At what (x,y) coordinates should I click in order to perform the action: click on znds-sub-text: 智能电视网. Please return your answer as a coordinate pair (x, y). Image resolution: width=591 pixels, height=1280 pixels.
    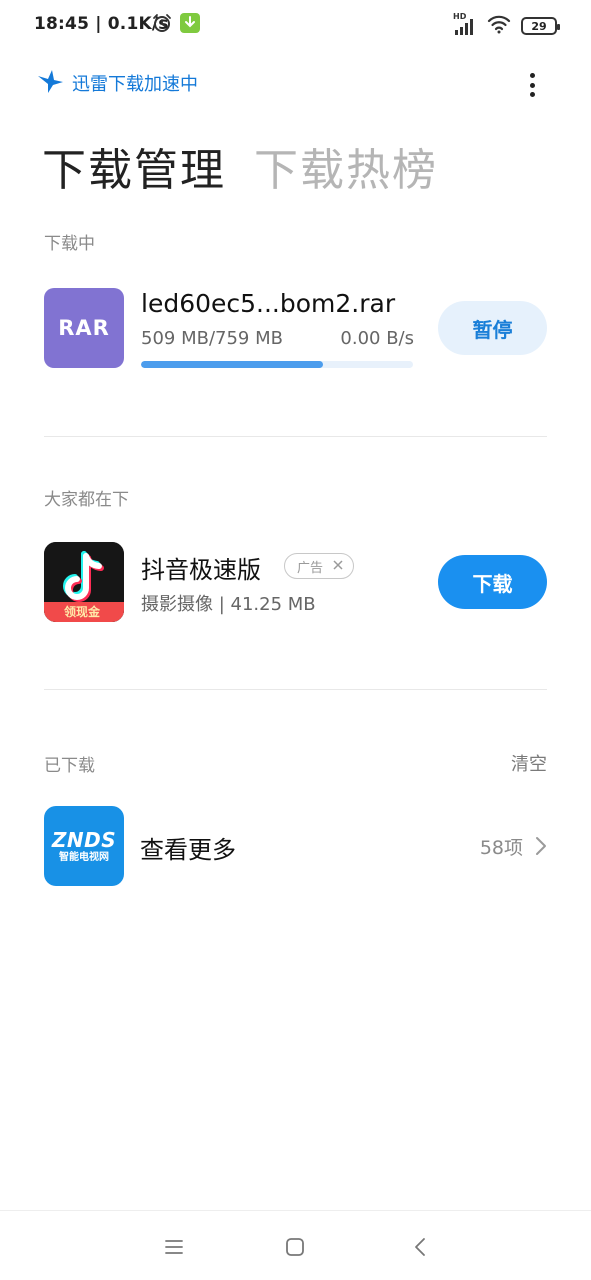
    Looking at the image, I should click on (84, 857).